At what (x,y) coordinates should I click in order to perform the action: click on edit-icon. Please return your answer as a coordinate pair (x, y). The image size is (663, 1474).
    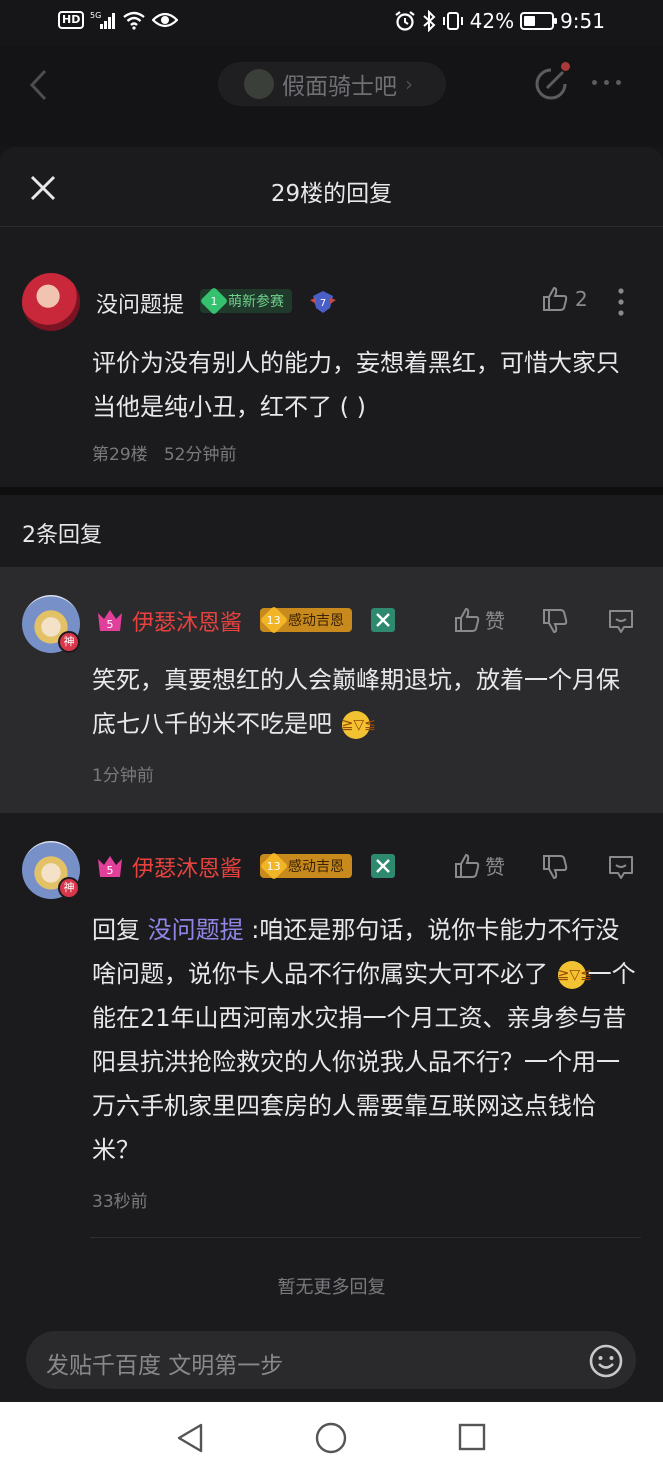
    Looking at the image, I should click on (551, 84).